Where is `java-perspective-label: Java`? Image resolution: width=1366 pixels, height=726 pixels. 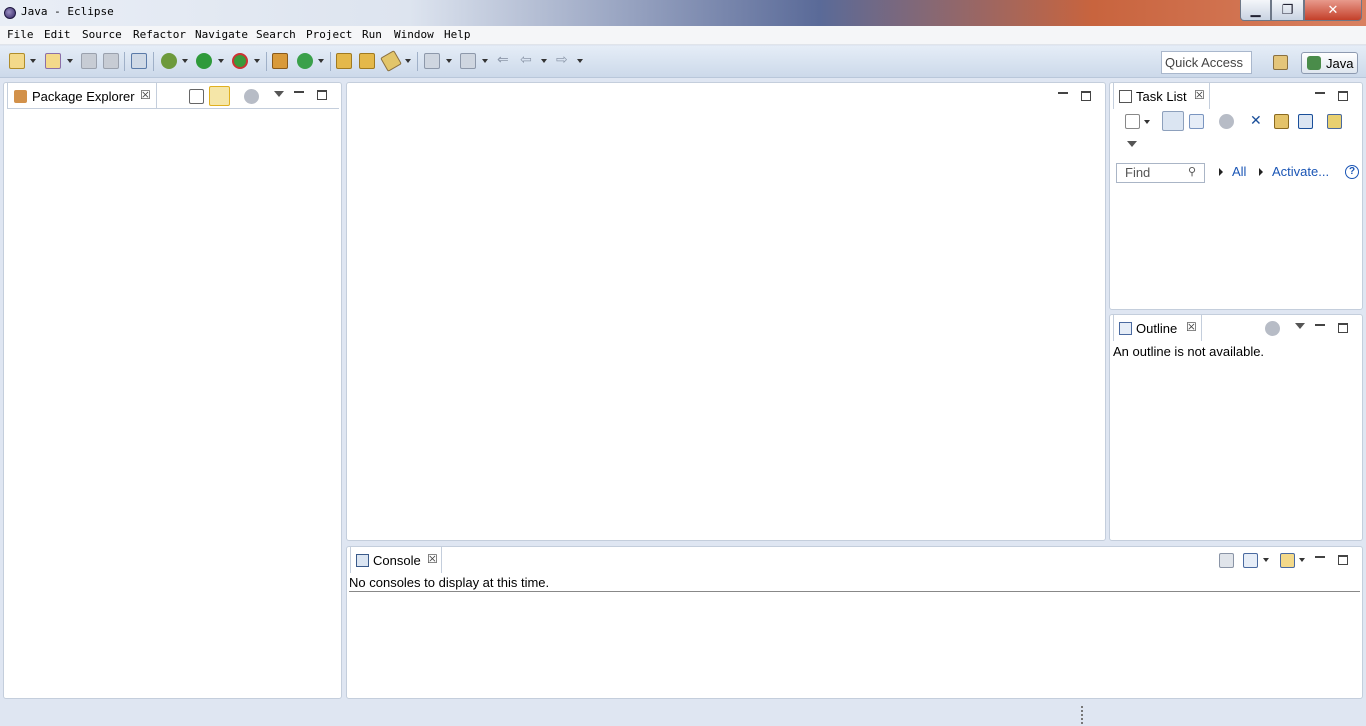 java-perspective-label: Java is located at coordinates (1340, 63).